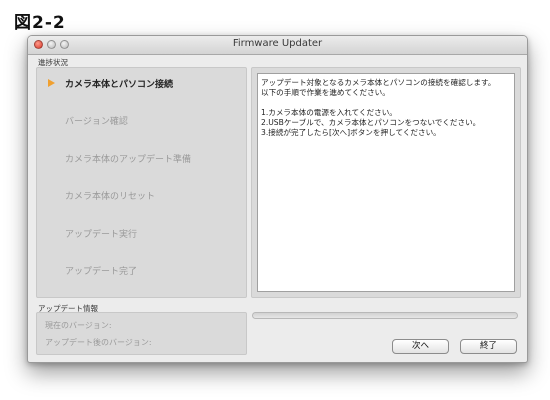  Describe the element at coordinates (101, 272) in the screenshot. I see `step-label: アップデート完了` at that location.